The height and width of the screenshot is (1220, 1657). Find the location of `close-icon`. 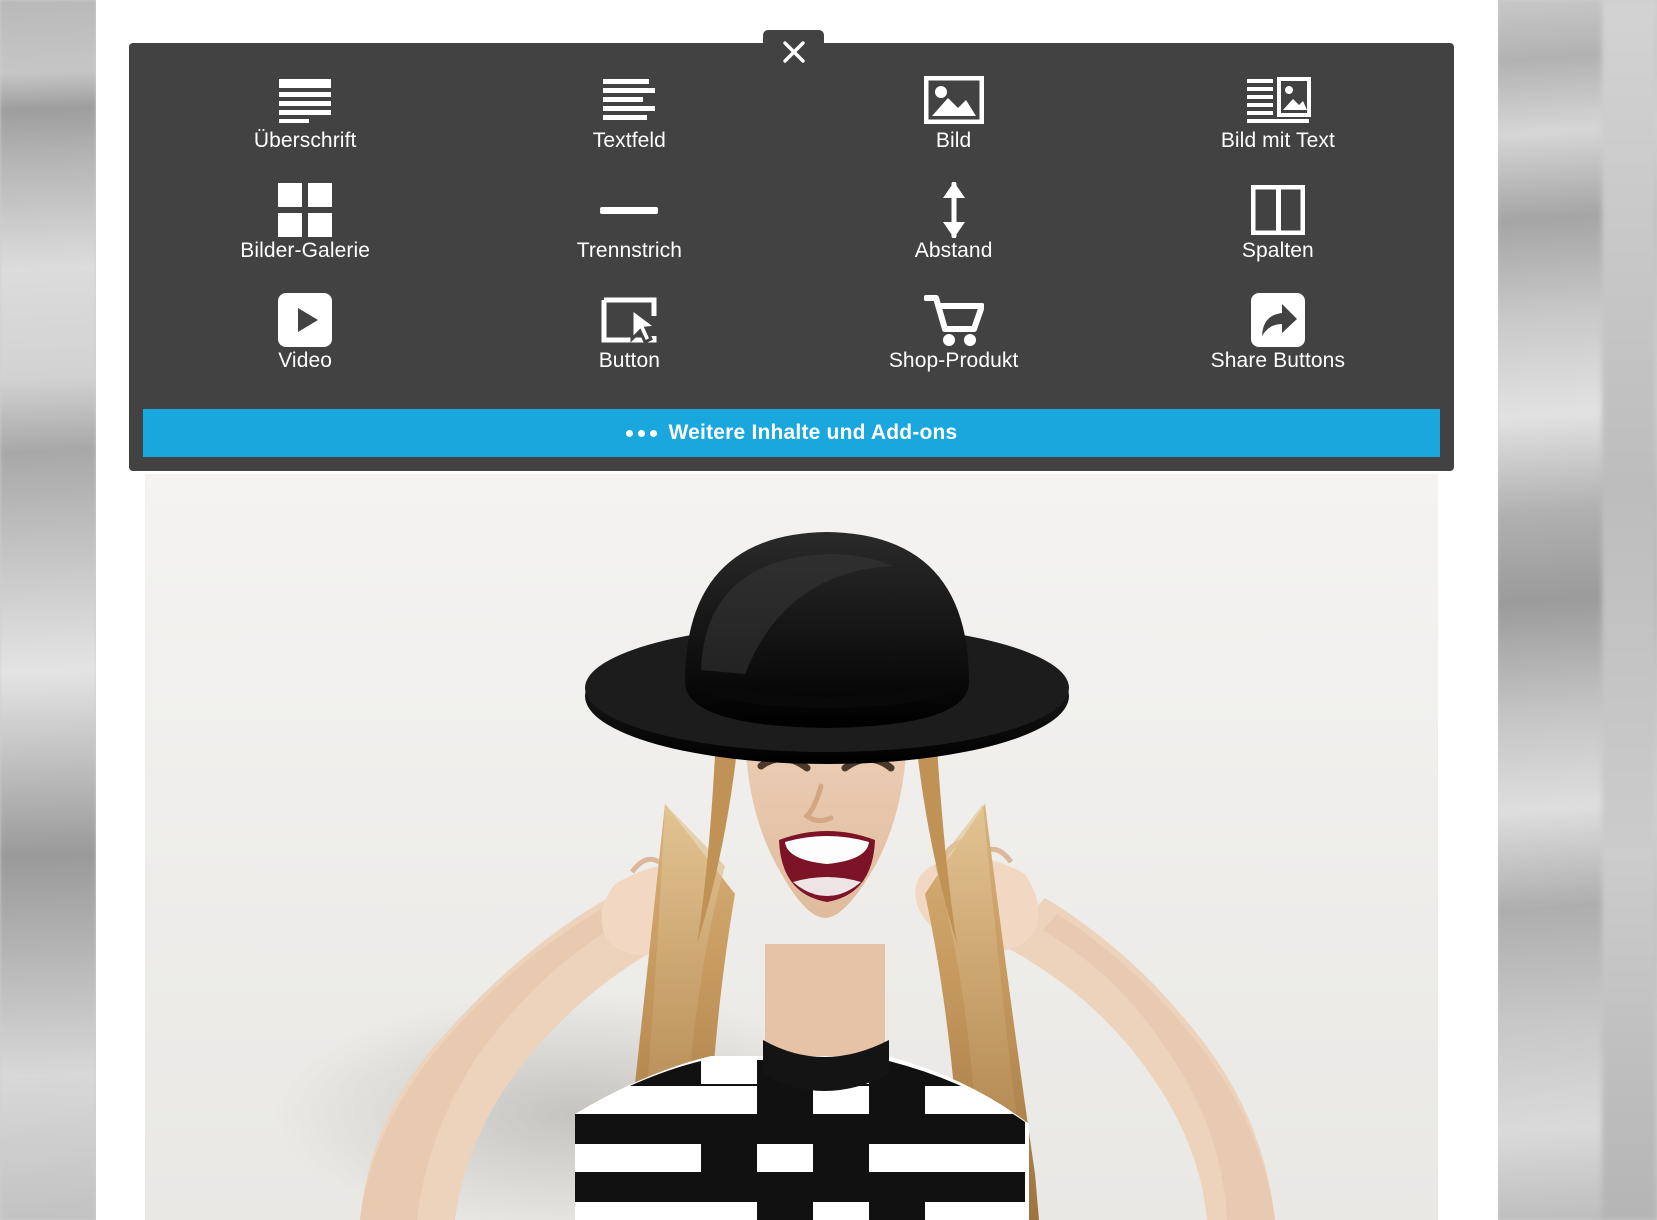

close-icon is located at coordinates (793, 52).